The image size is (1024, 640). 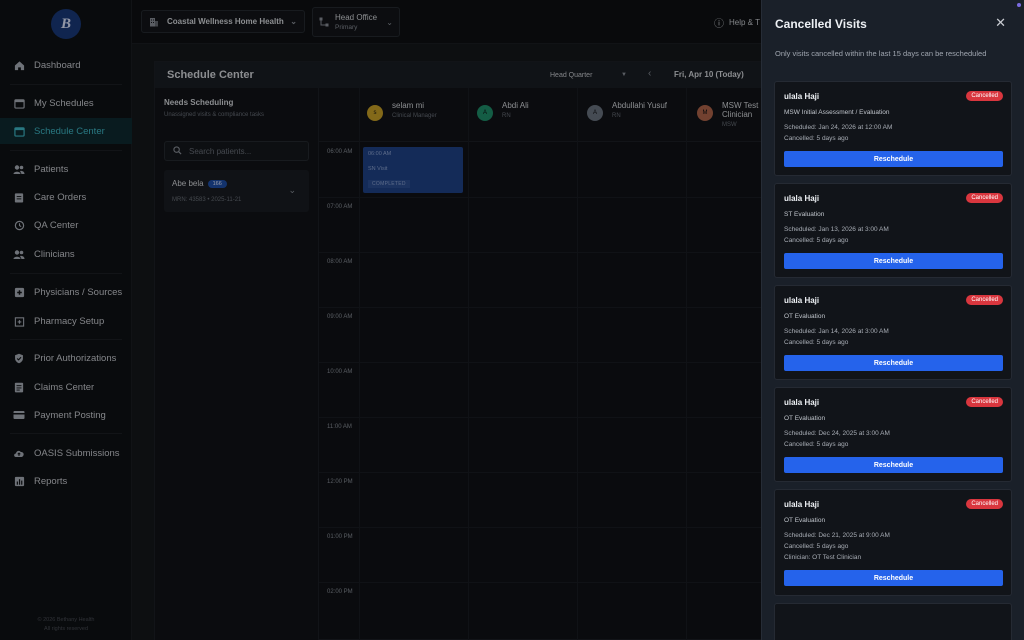 I want to click on page-title: Schedule Center, so click(x=210, y=75).